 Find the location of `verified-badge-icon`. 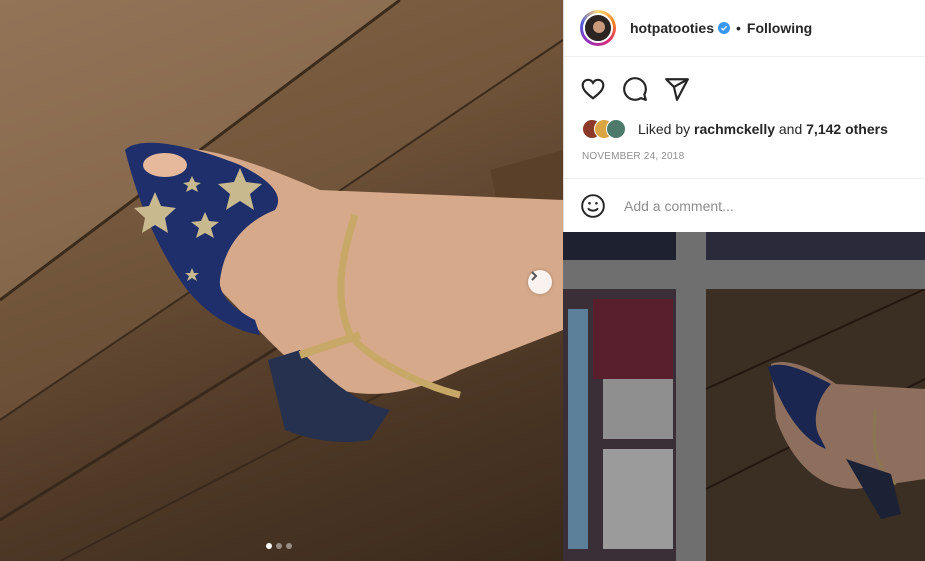

verified-badge-icon is located at coordinates (724, 28).